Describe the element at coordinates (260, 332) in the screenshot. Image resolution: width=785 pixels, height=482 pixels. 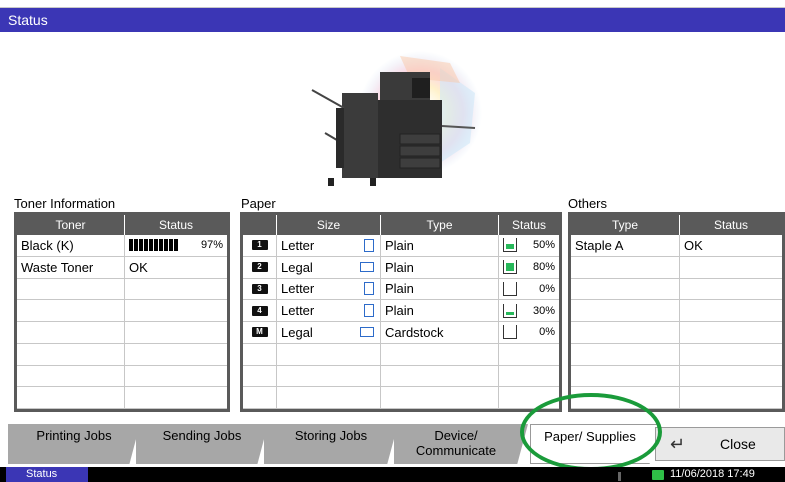
I see `tray-cell: M` at that location.